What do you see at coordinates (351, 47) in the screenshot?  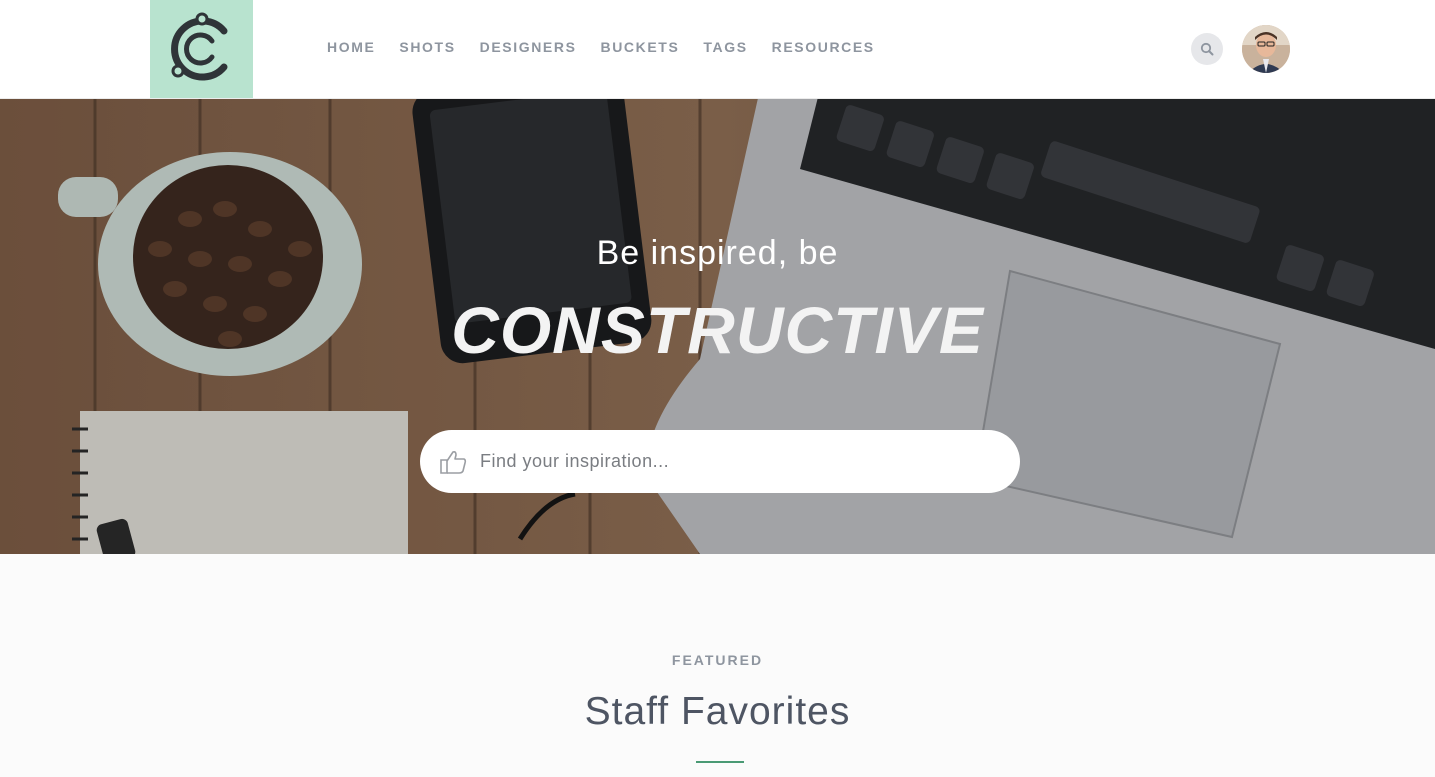 I see `nav-home: HOME` at bounding box center [351, 47].